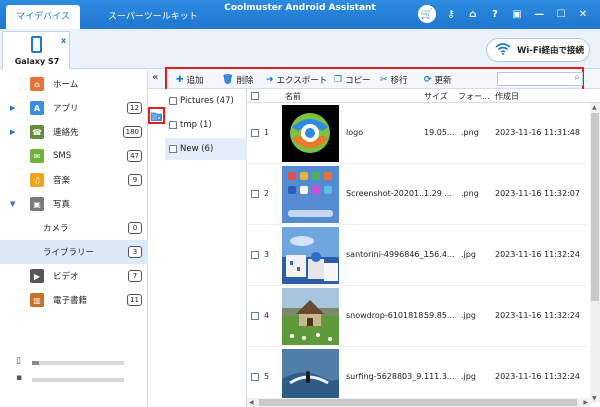 The width and height of the screenshot is (600, 407). Describe the element at coordinates (394, 80) in the screenshot. I see `move-button: ✂ 移行` at that location.